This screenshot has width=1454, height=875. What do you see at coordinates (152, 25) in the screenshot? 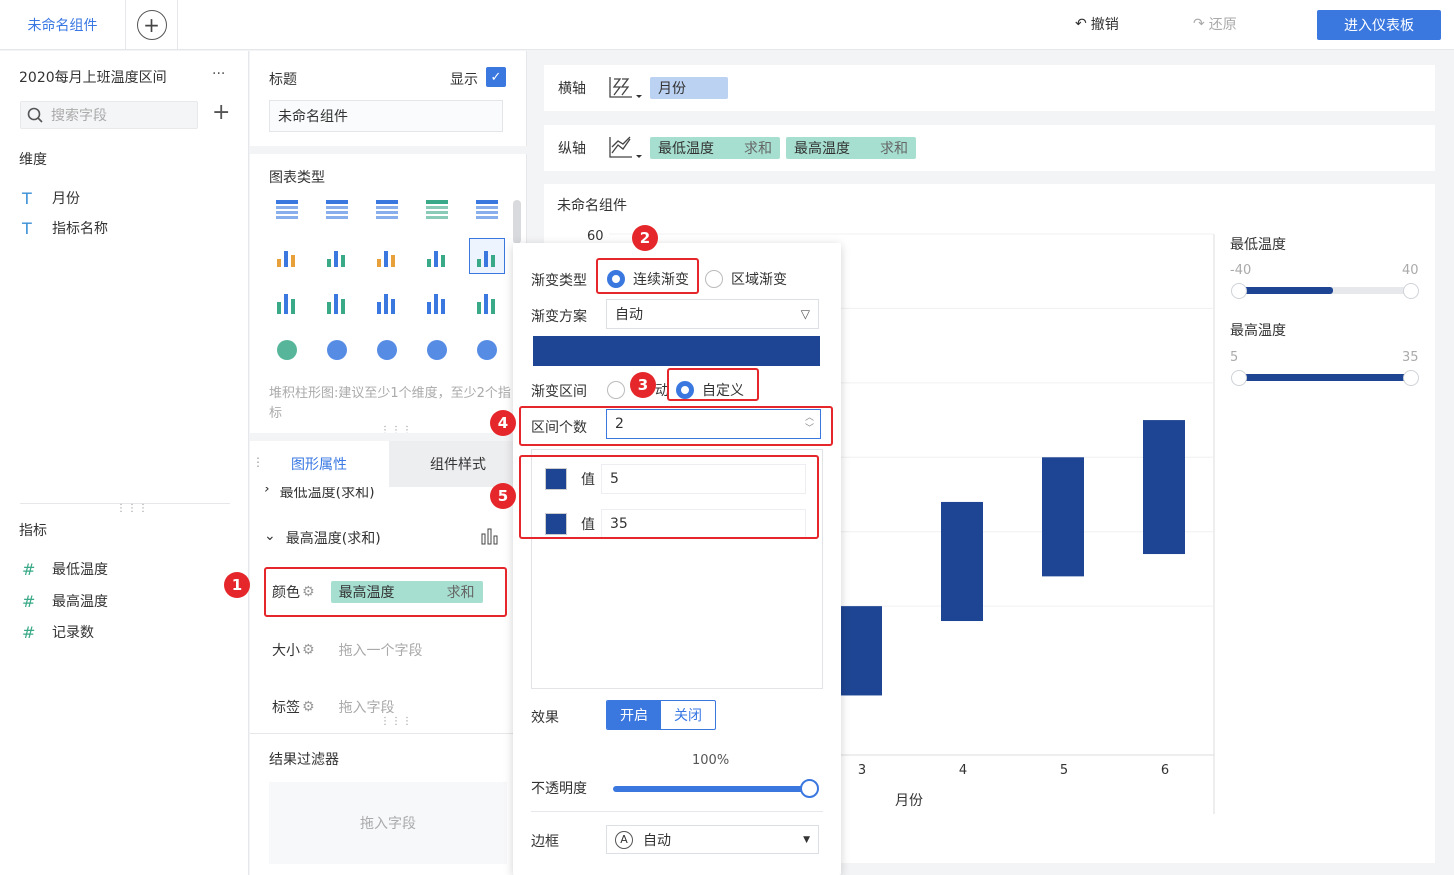
I see `add-tab-button: +` at bounding box center [152, 25].